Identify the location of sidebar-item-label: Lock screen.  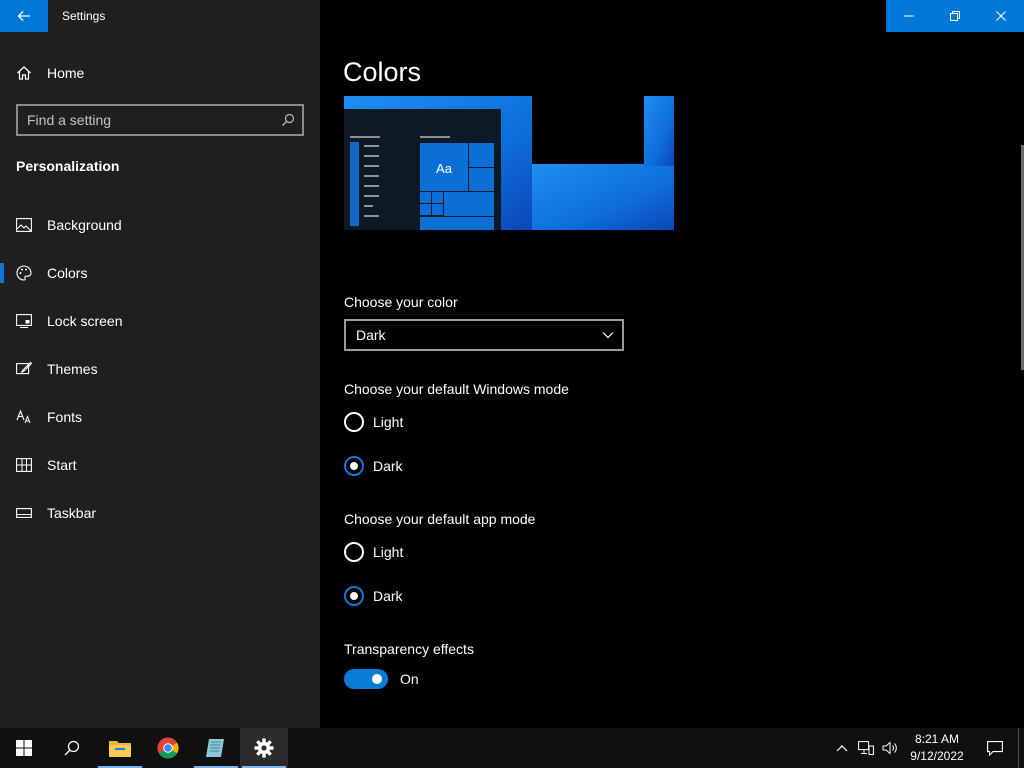
(85, 321).